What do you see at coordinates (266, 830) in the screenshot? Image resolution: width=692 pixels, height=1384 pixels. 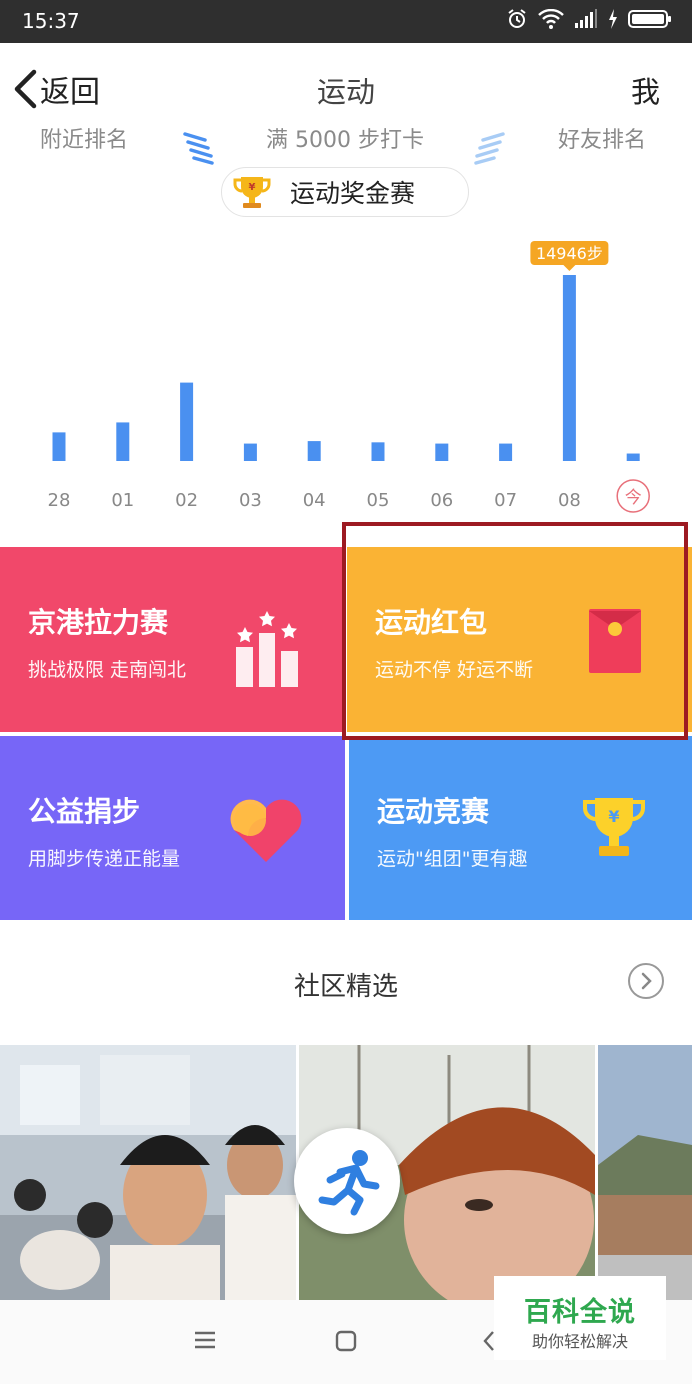 I see `heart-icon` at bounding box center [266, 830].